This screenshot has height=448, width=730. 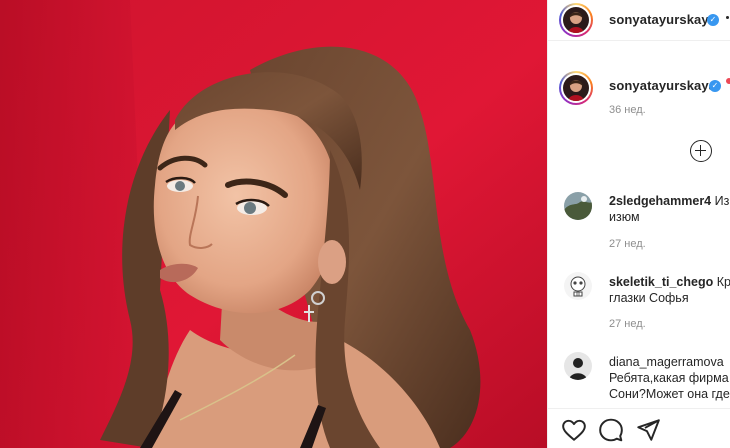 I want to click on person-avatar, so click(x=578, y=366).